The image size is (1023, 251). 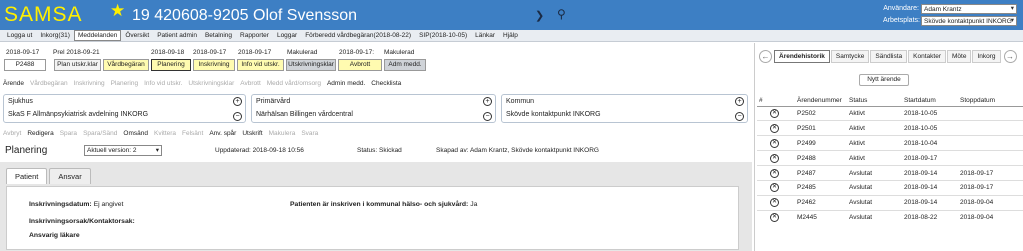 I want to click on tab-patient: Patient, so click(x=27, y=176).